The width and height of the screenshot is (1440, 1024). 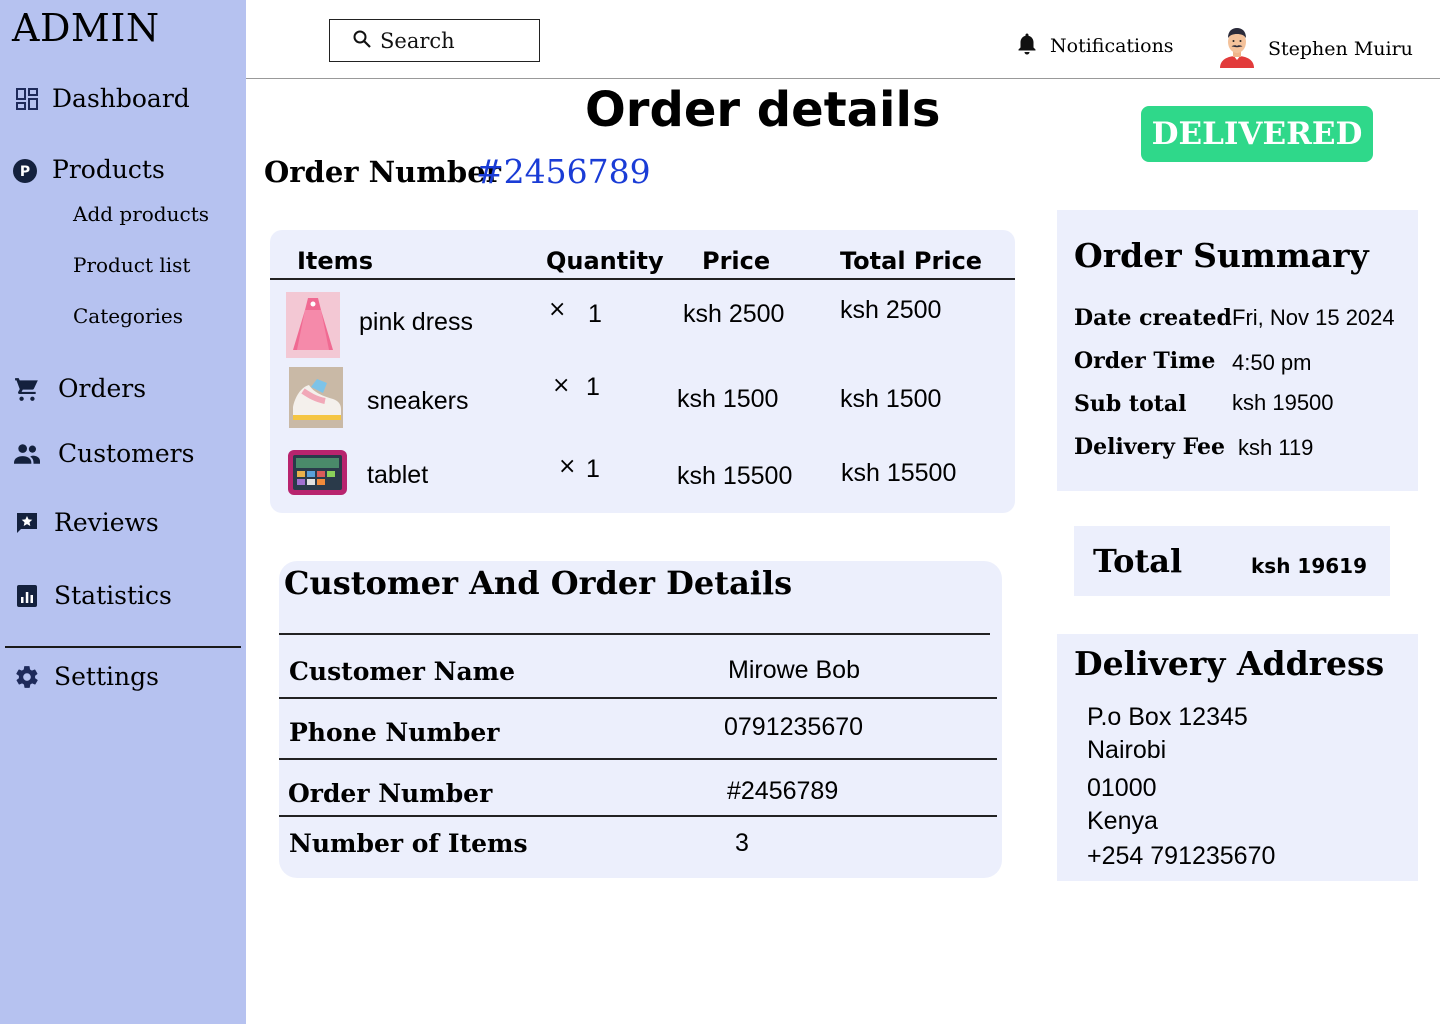 I want to click on detail-value: 3, so click(x=742, y=843).